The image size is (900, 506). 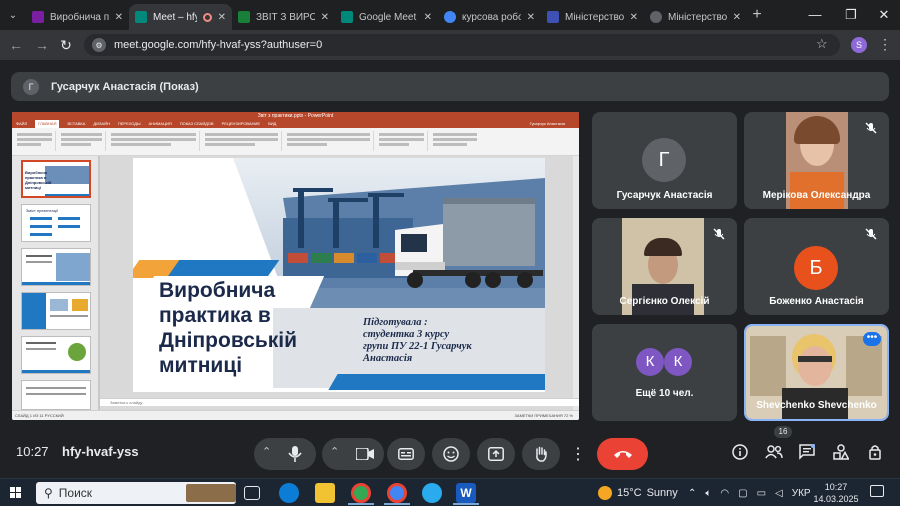 I want to click on tab-4: Google Meet ✕, so click(x=386, y=17).